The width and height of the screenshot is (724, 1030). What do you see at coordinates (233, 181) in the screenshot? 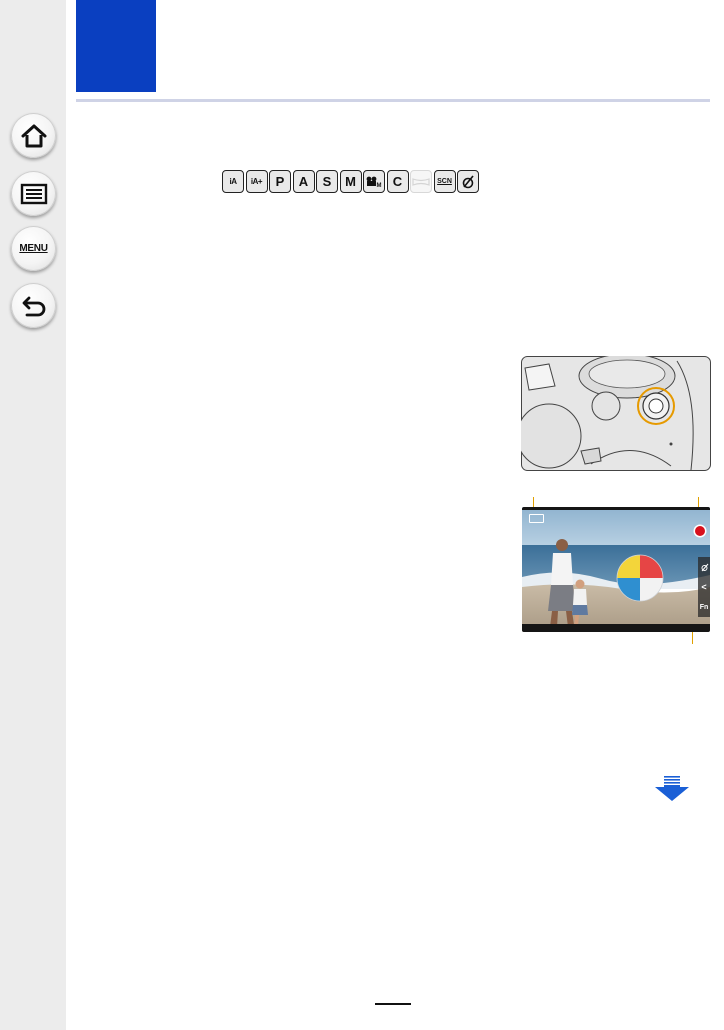
I see `mode-intelligent-auto-icon: iA` at bounding box center [233, 181].